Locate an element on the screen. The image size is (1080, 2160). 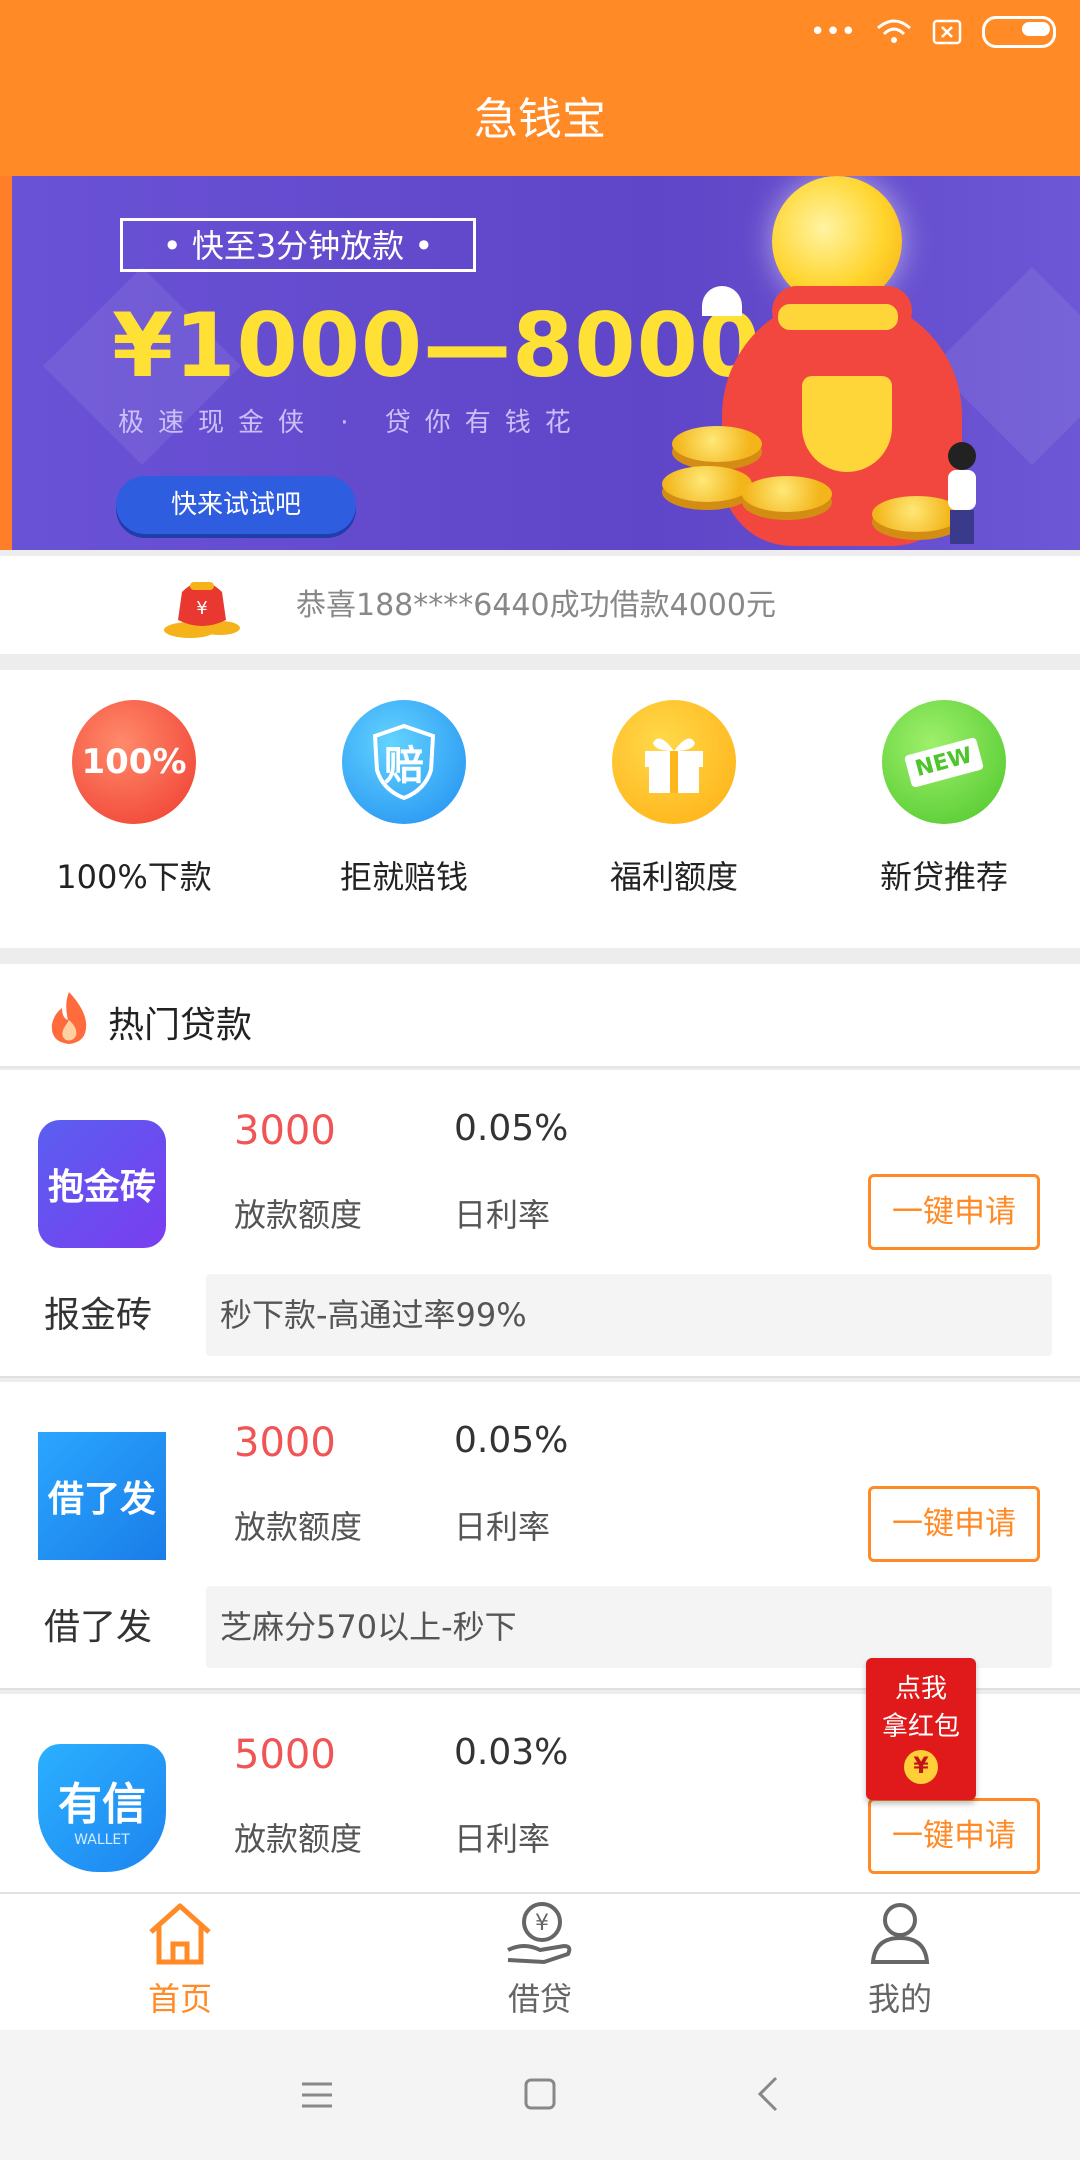
back-icon is located at coordinates (768, 2094).